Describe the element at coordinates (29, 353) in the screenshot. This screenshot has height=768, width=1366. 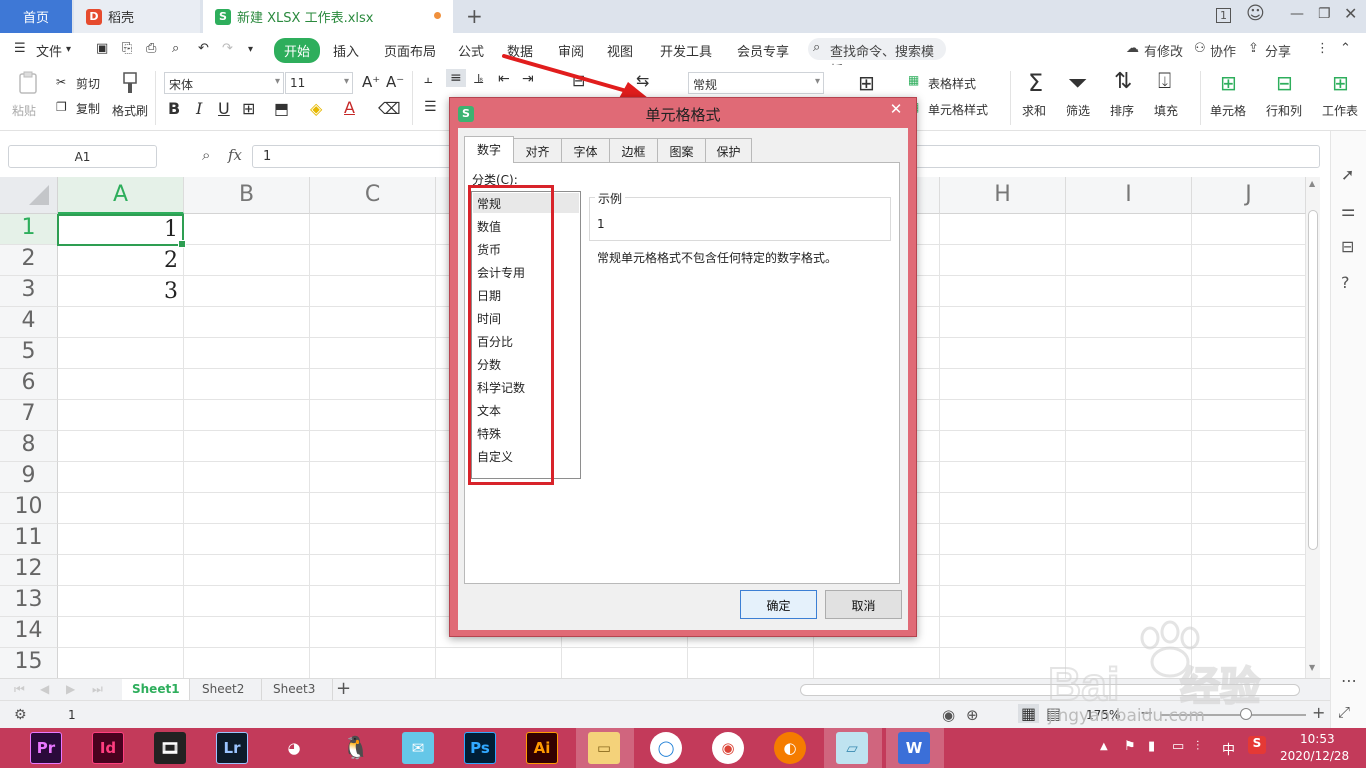
I see `row-header-5: 5` at that location.